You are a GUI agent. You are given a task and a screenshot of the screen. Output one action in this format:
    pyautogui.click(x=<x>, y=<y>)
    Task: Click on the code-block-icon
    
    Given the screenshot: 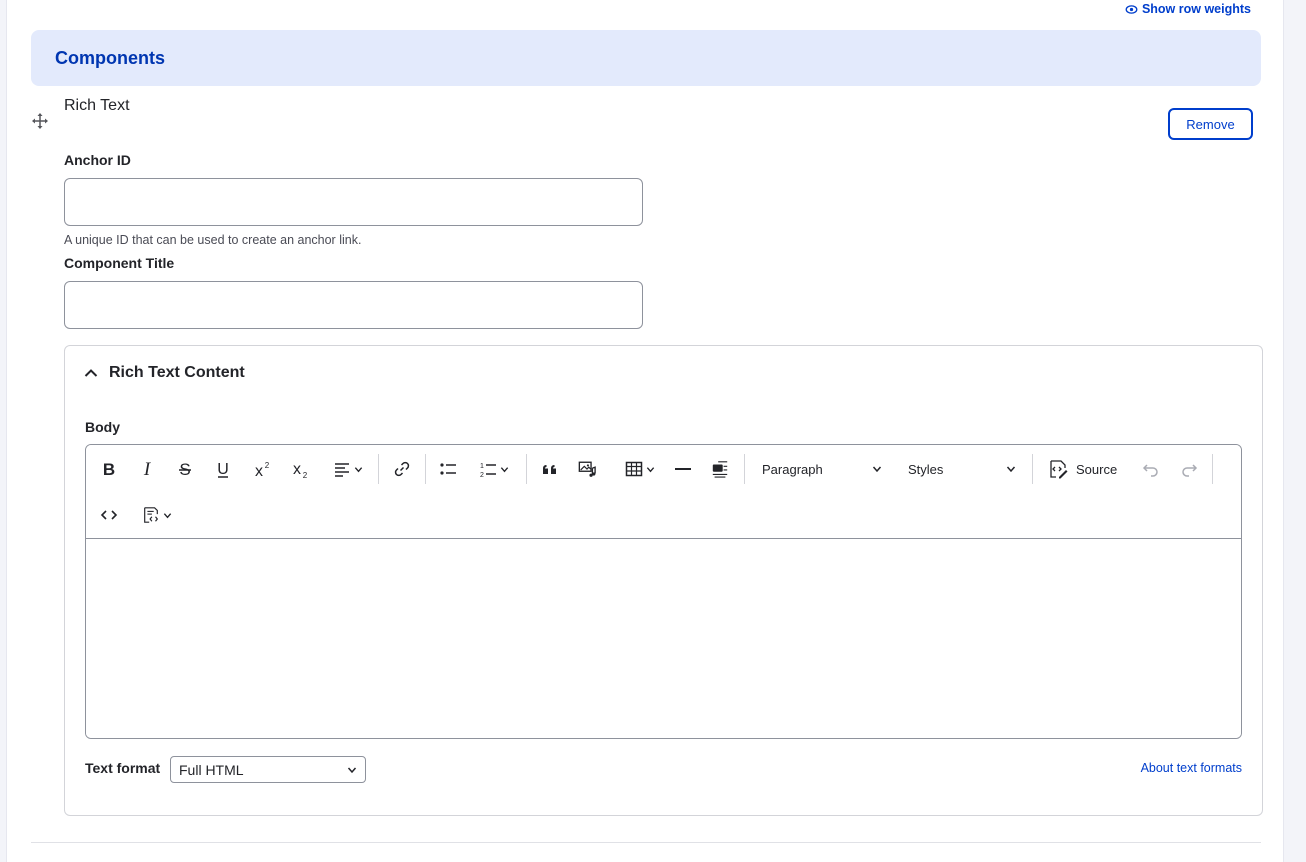 What is the action you would take?
    pyautogui.click(x=720, y=469)
    